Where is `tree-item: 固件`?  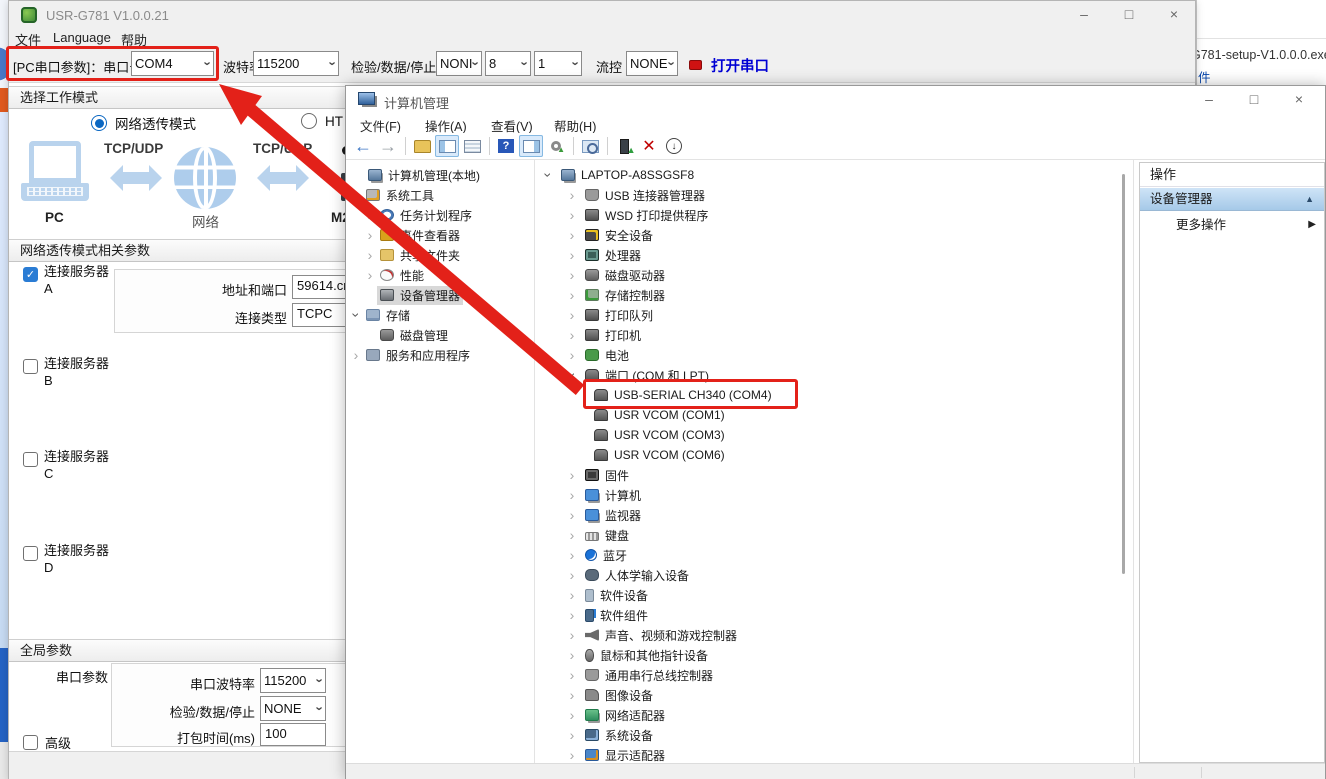 tree-item: 固件 is located at coordinates (597, 475).